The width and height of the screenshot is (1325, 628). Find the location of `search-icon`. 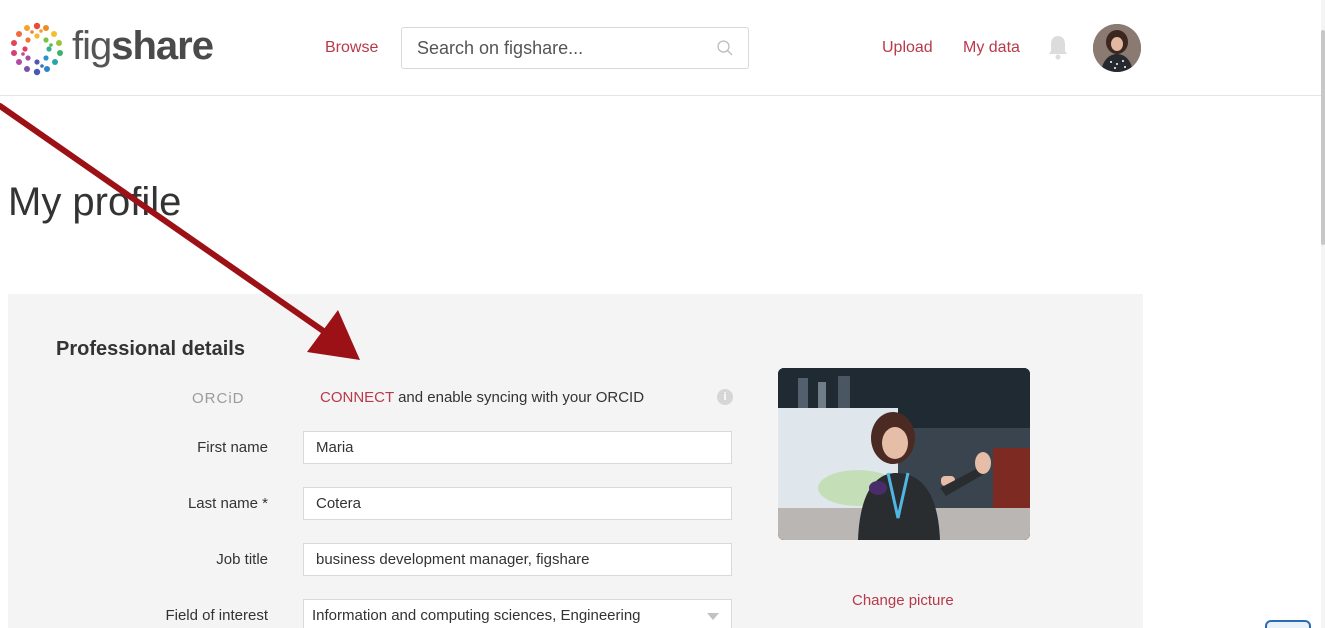

search-icon is located at coordinates (725, 48).